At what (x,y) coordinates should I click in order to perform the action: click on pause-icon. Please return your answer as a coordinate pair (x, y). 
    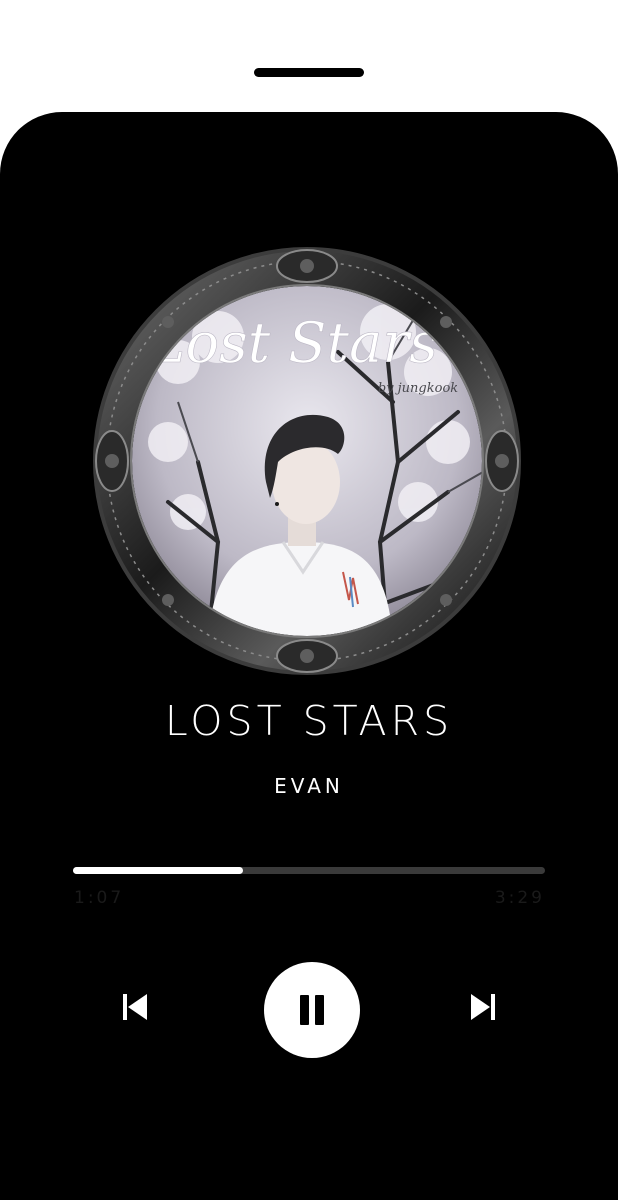
    Looking at the image, I should click on (312, 1010).